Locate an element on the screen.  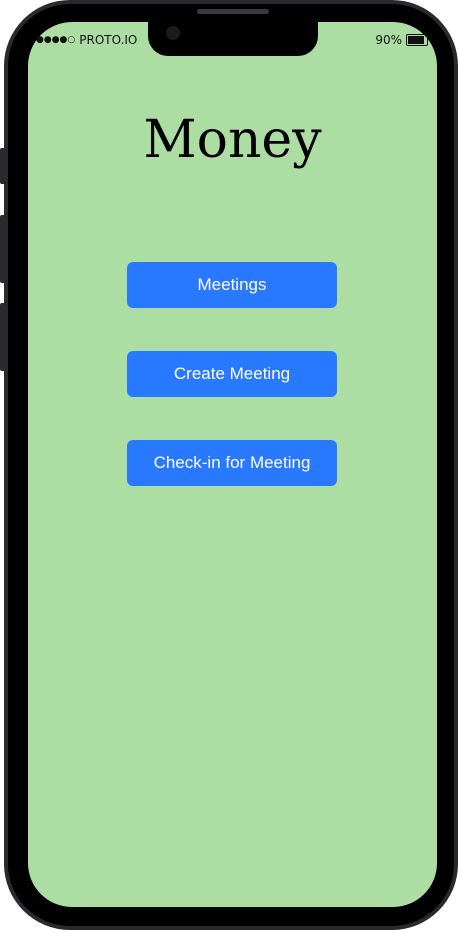
page-title: Money is located at coordinates (232, 140).